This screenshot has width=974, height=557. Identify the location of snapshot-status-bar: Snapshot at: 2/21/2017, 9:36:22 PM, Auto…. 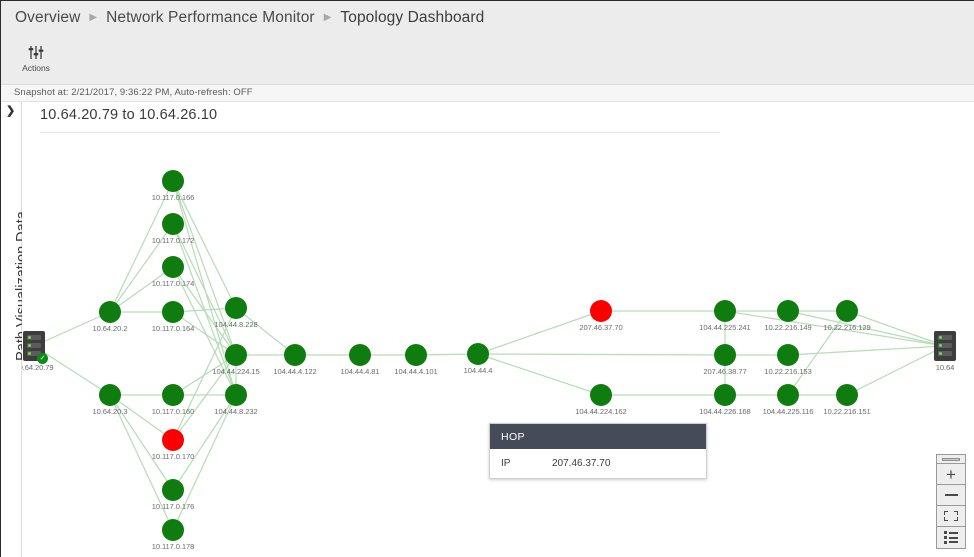
(487, 93).